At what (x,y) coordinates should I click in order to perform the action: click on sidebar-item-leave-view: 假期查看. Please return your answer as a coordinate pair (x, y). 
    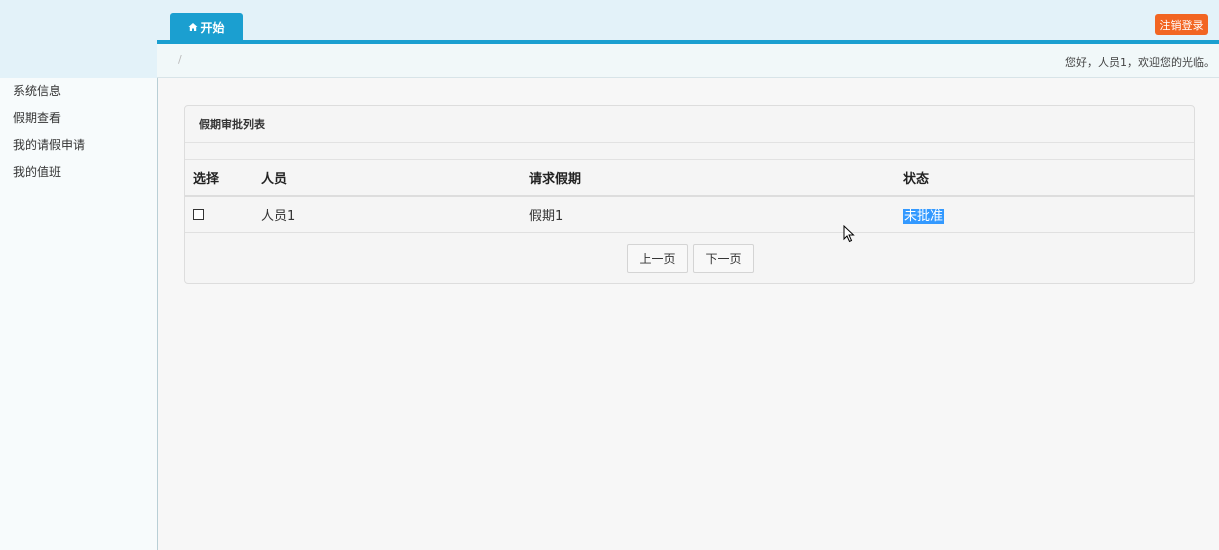
    Looking at the image, I should click on (78, 118).